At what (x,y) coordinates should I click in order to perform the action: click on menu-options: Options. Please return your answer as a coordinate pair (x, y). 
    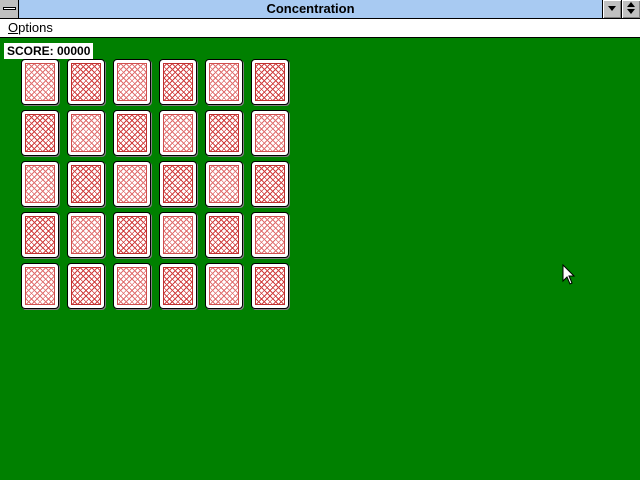
    Looking at the image, I should click on (30, 28).